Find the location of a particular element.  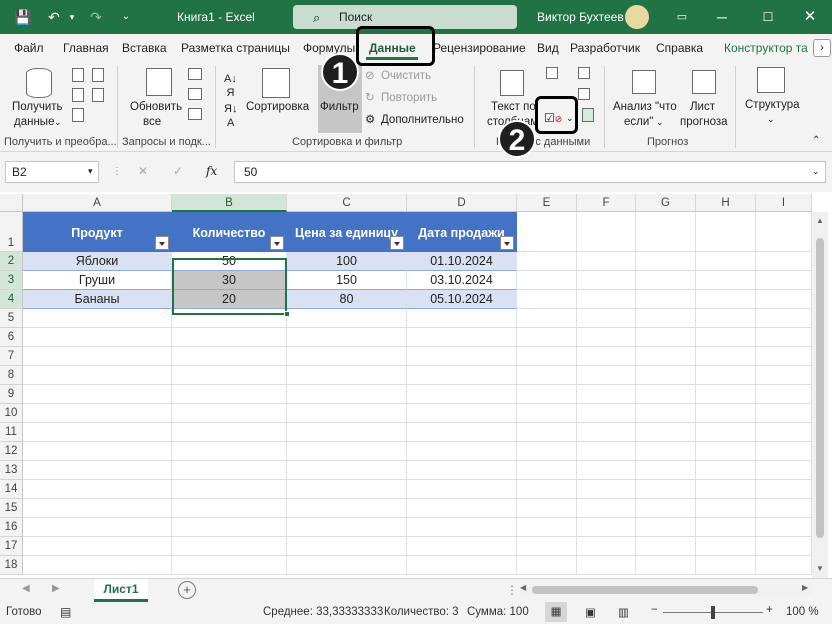

tab-view: Вид is located at coordinates (548, 48).